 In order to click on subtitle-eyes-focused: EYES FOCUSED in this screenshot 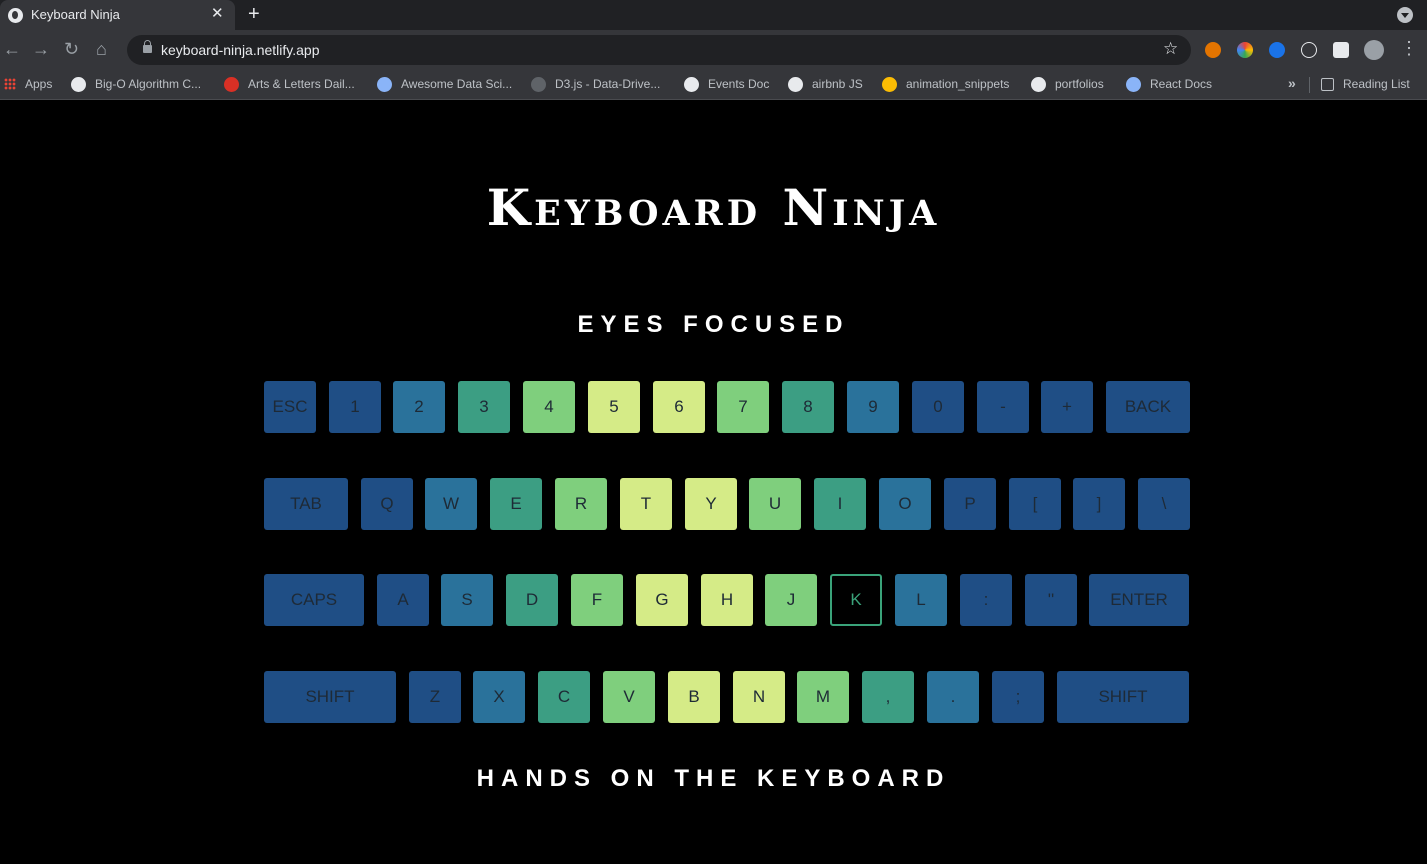, I will do `click(713, 324)`.